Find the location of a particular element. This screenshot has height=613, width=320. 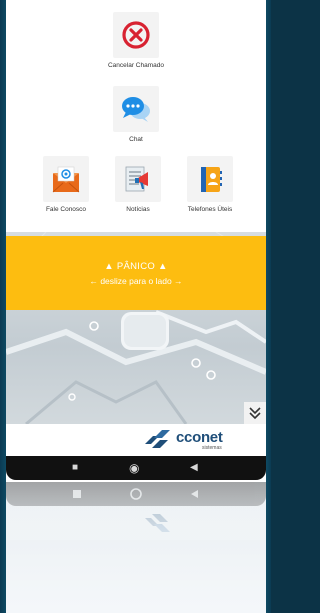

home-button: ◉ is located at coordinates (134, 468).